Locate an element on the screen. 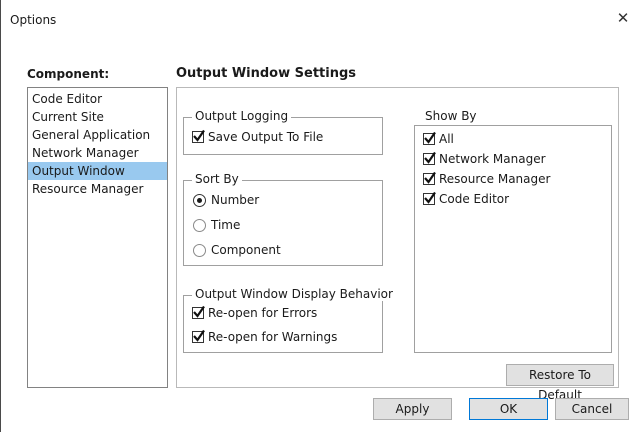 This screenshot has width=631, height=432. restore-to-default-button: Restore To Default is located at coordinates (560, 383).